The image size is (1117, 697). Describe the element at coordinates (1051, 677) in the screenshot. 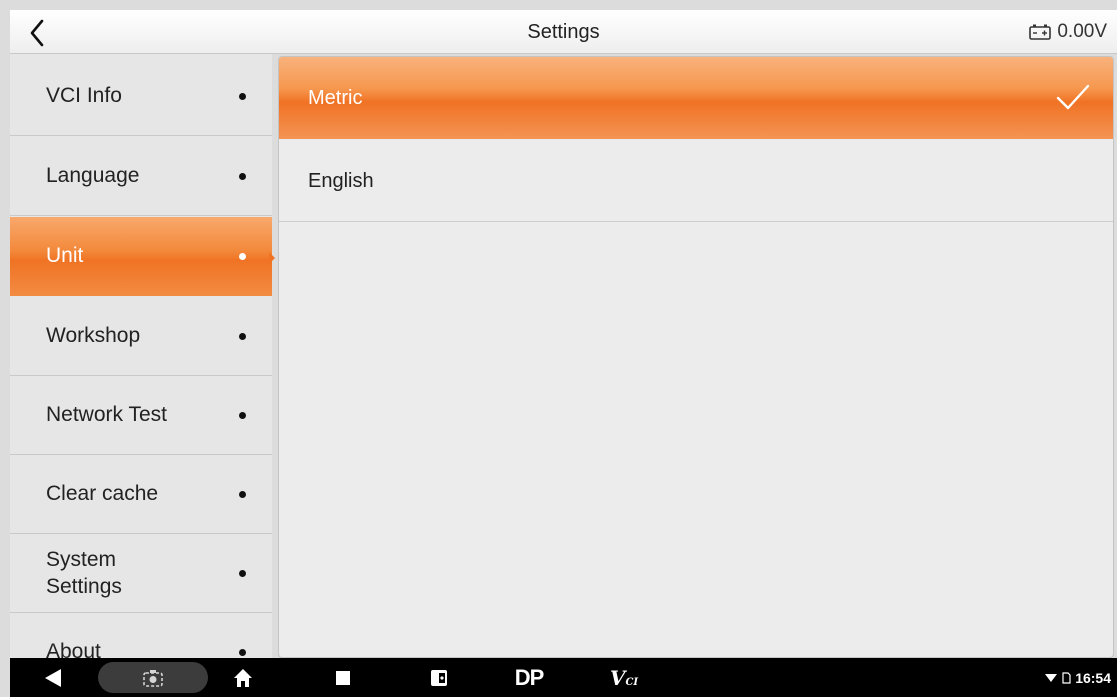

I see `wifi-icon` at that location.